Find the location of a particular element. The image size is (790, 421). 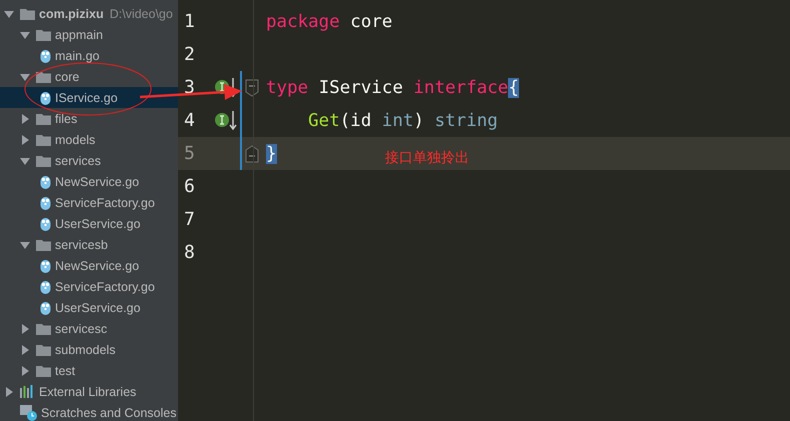

project-path: D:\video\go is located at coordinates (141, 13).